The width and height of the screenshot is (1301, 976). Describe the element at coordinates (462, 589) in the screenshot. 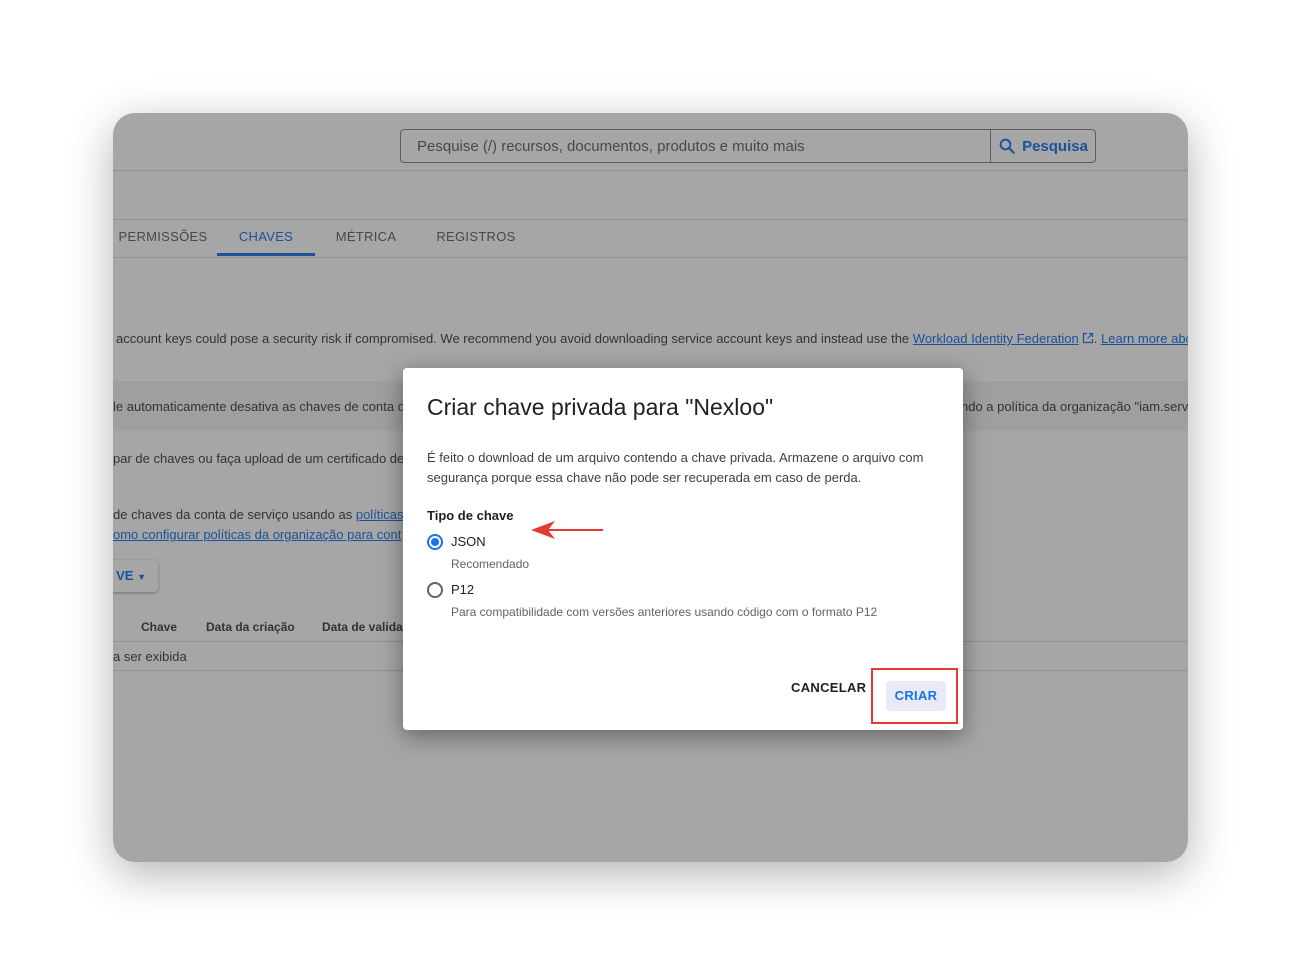

I see `p12-option-label: P12` at that location.